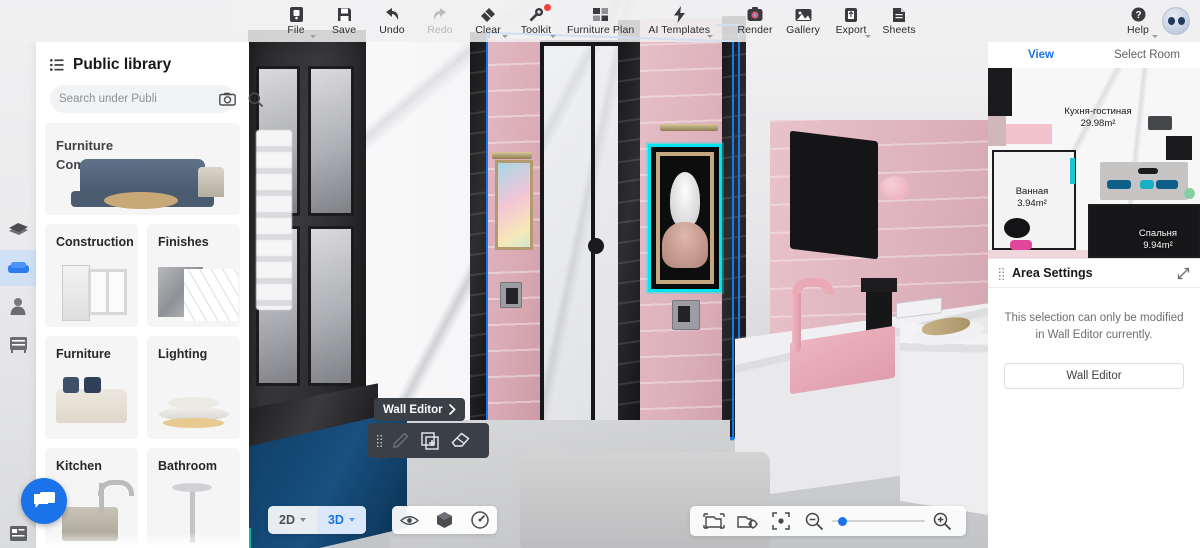 This screenshot has height=548, width=1200. I want to click on eye-visibility-icon, so click(410, 520).